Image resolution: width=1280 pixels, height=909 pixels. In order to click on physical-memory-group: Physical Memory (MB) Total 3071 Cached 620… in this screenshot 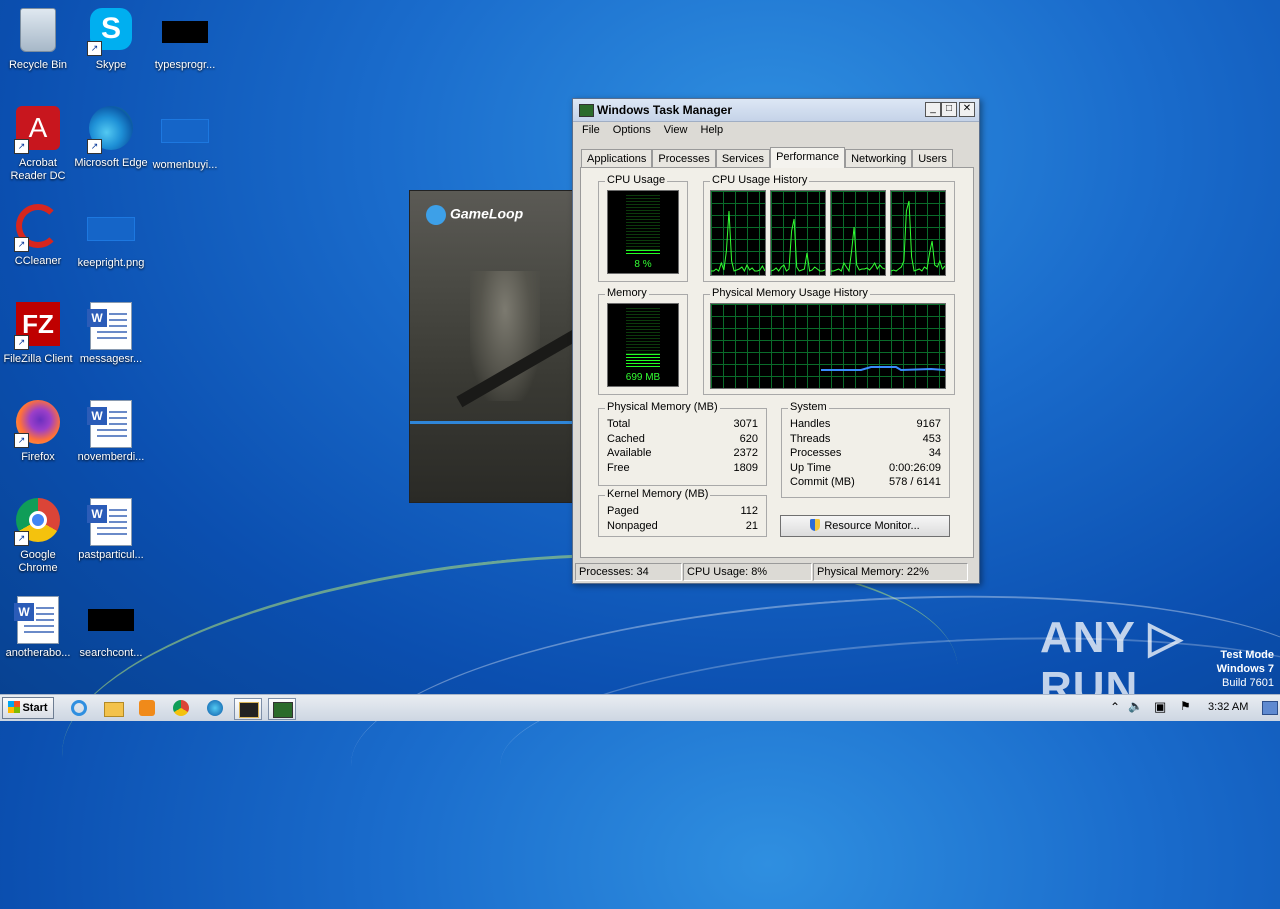, I will do `click(682, 443)`.